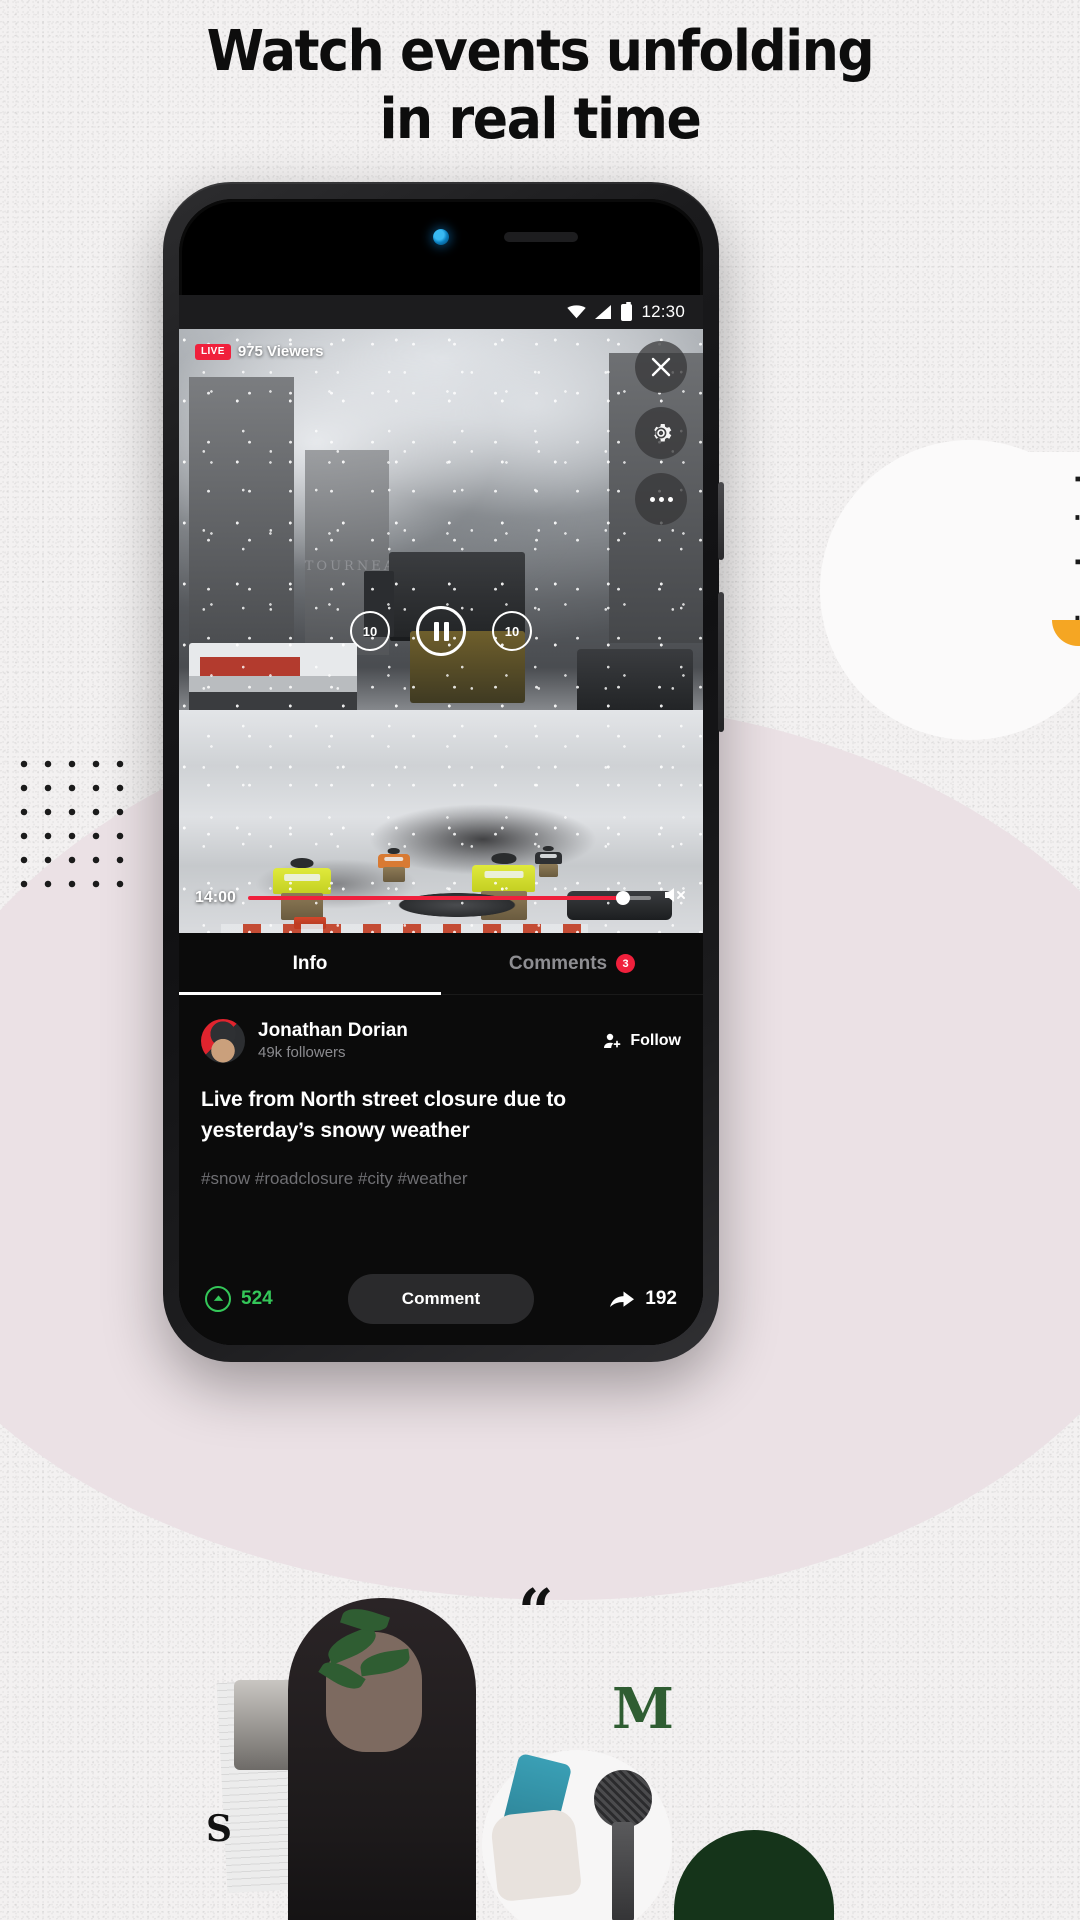  Describe the element at coordinates (333, 1030) in the screenshot. I see `broadcaster-name: Jonathan Dorian` at that location.